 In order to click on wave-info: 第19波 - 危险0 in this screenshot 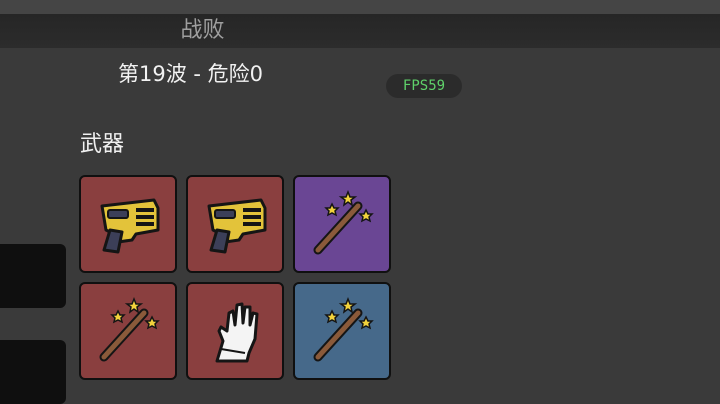, I will do `click(191, 74)`.